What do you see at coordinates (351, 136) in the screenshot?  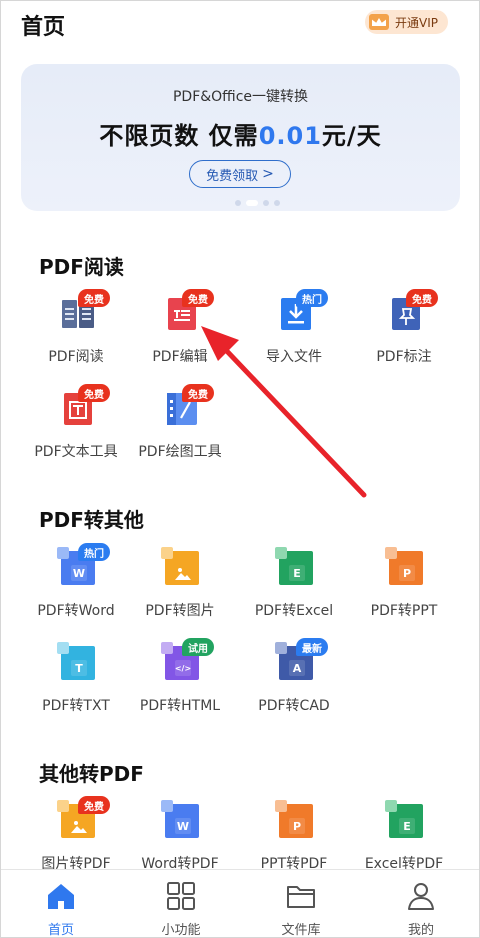 I see `banner-headline-suffix: 元/天` at bounding box center [351, 136].